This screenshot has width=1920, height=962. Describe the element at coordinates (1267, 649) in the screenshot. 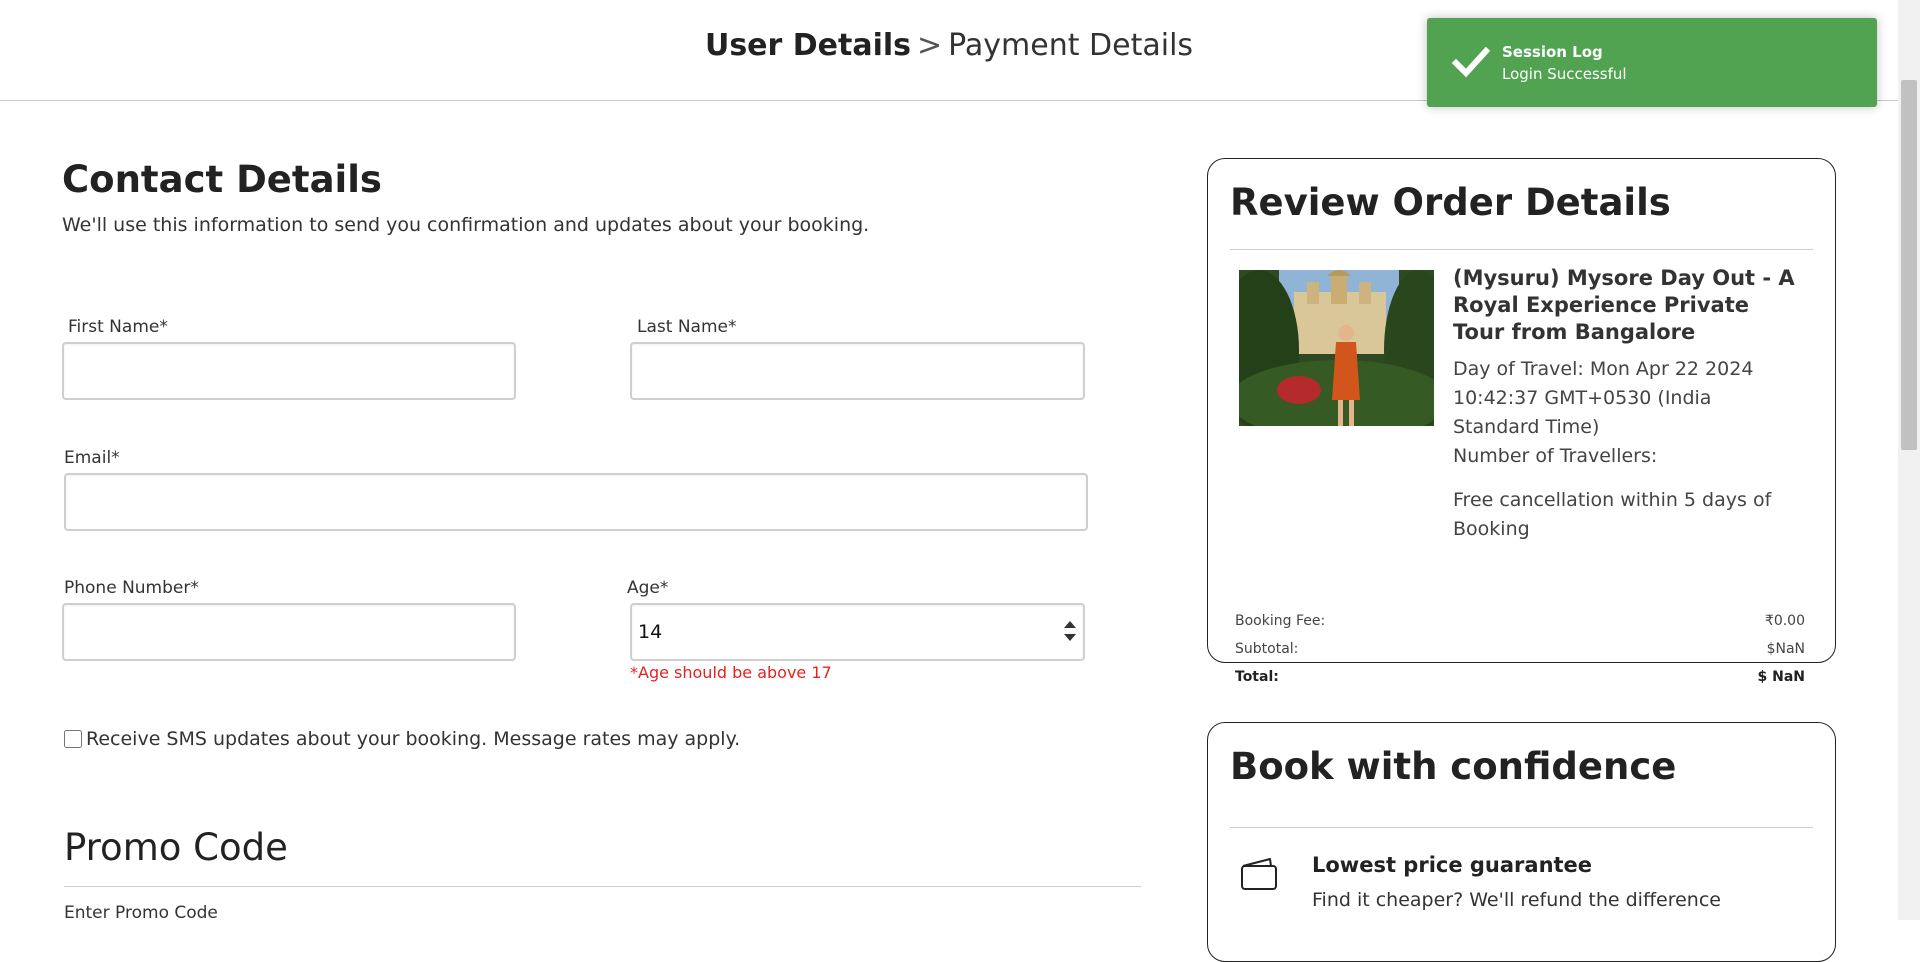

I see `subtotal-label: Subtotal:` at that location.